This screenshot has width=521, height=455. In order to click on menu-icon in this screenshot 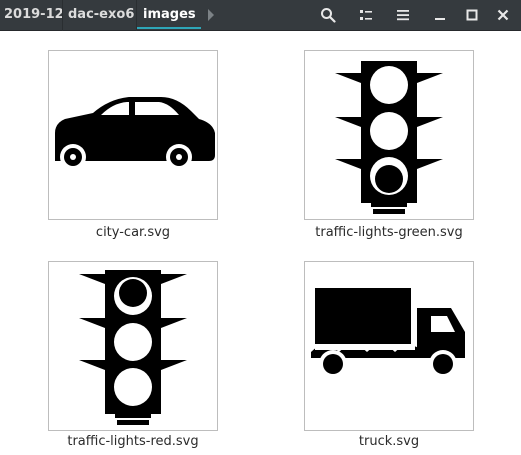, I will do `click(403, 15)`.